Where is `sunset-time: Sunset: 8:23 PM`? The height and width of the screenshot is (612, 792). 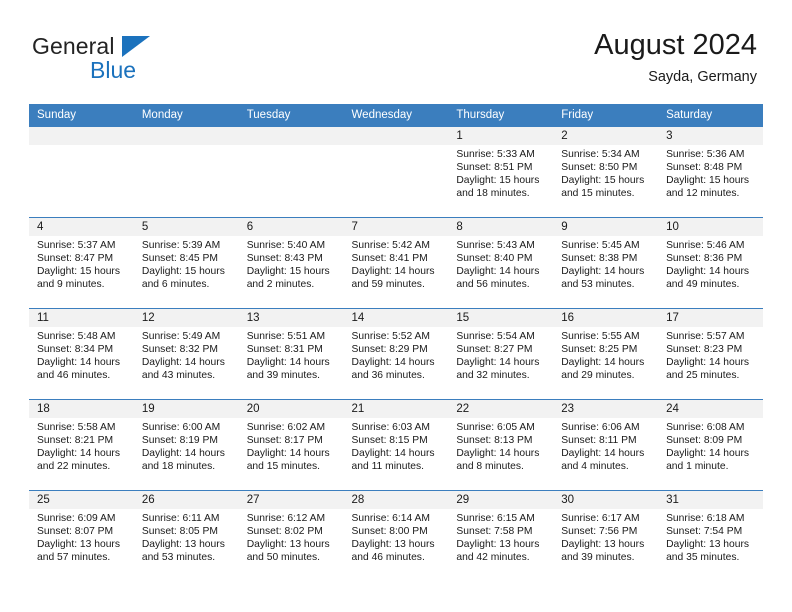
sunset-time: Sunset: 8:23 PM is located at coordinates (704, 350).